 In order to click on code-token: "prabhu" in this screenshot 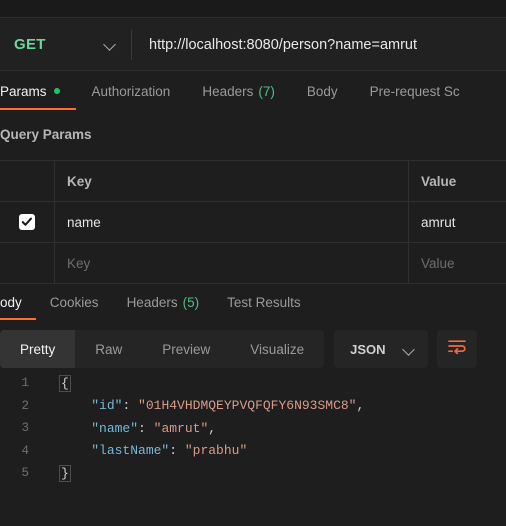, I will do `click(216, 451)`.